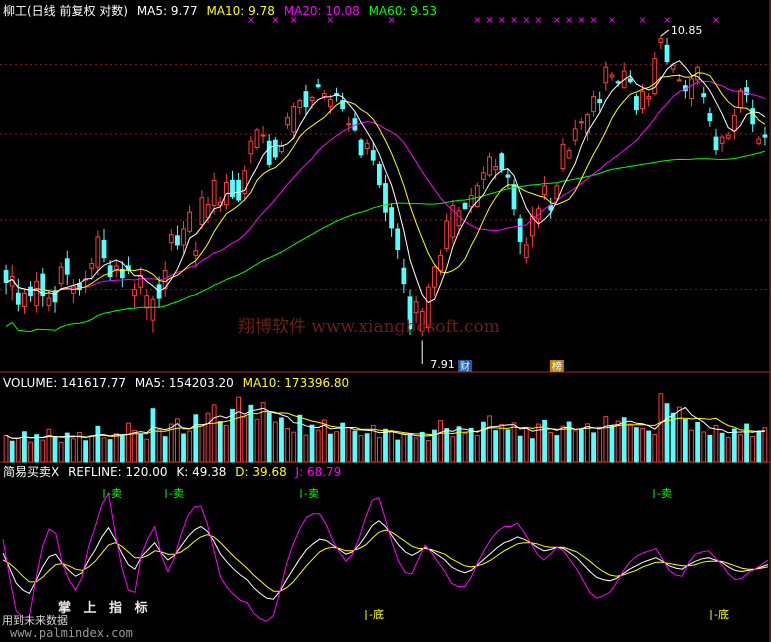 The image size is (771, 642). Describe the element at coordinates (261, 472) in the screenshot. I see `d-value: D: 39.68` at that location.